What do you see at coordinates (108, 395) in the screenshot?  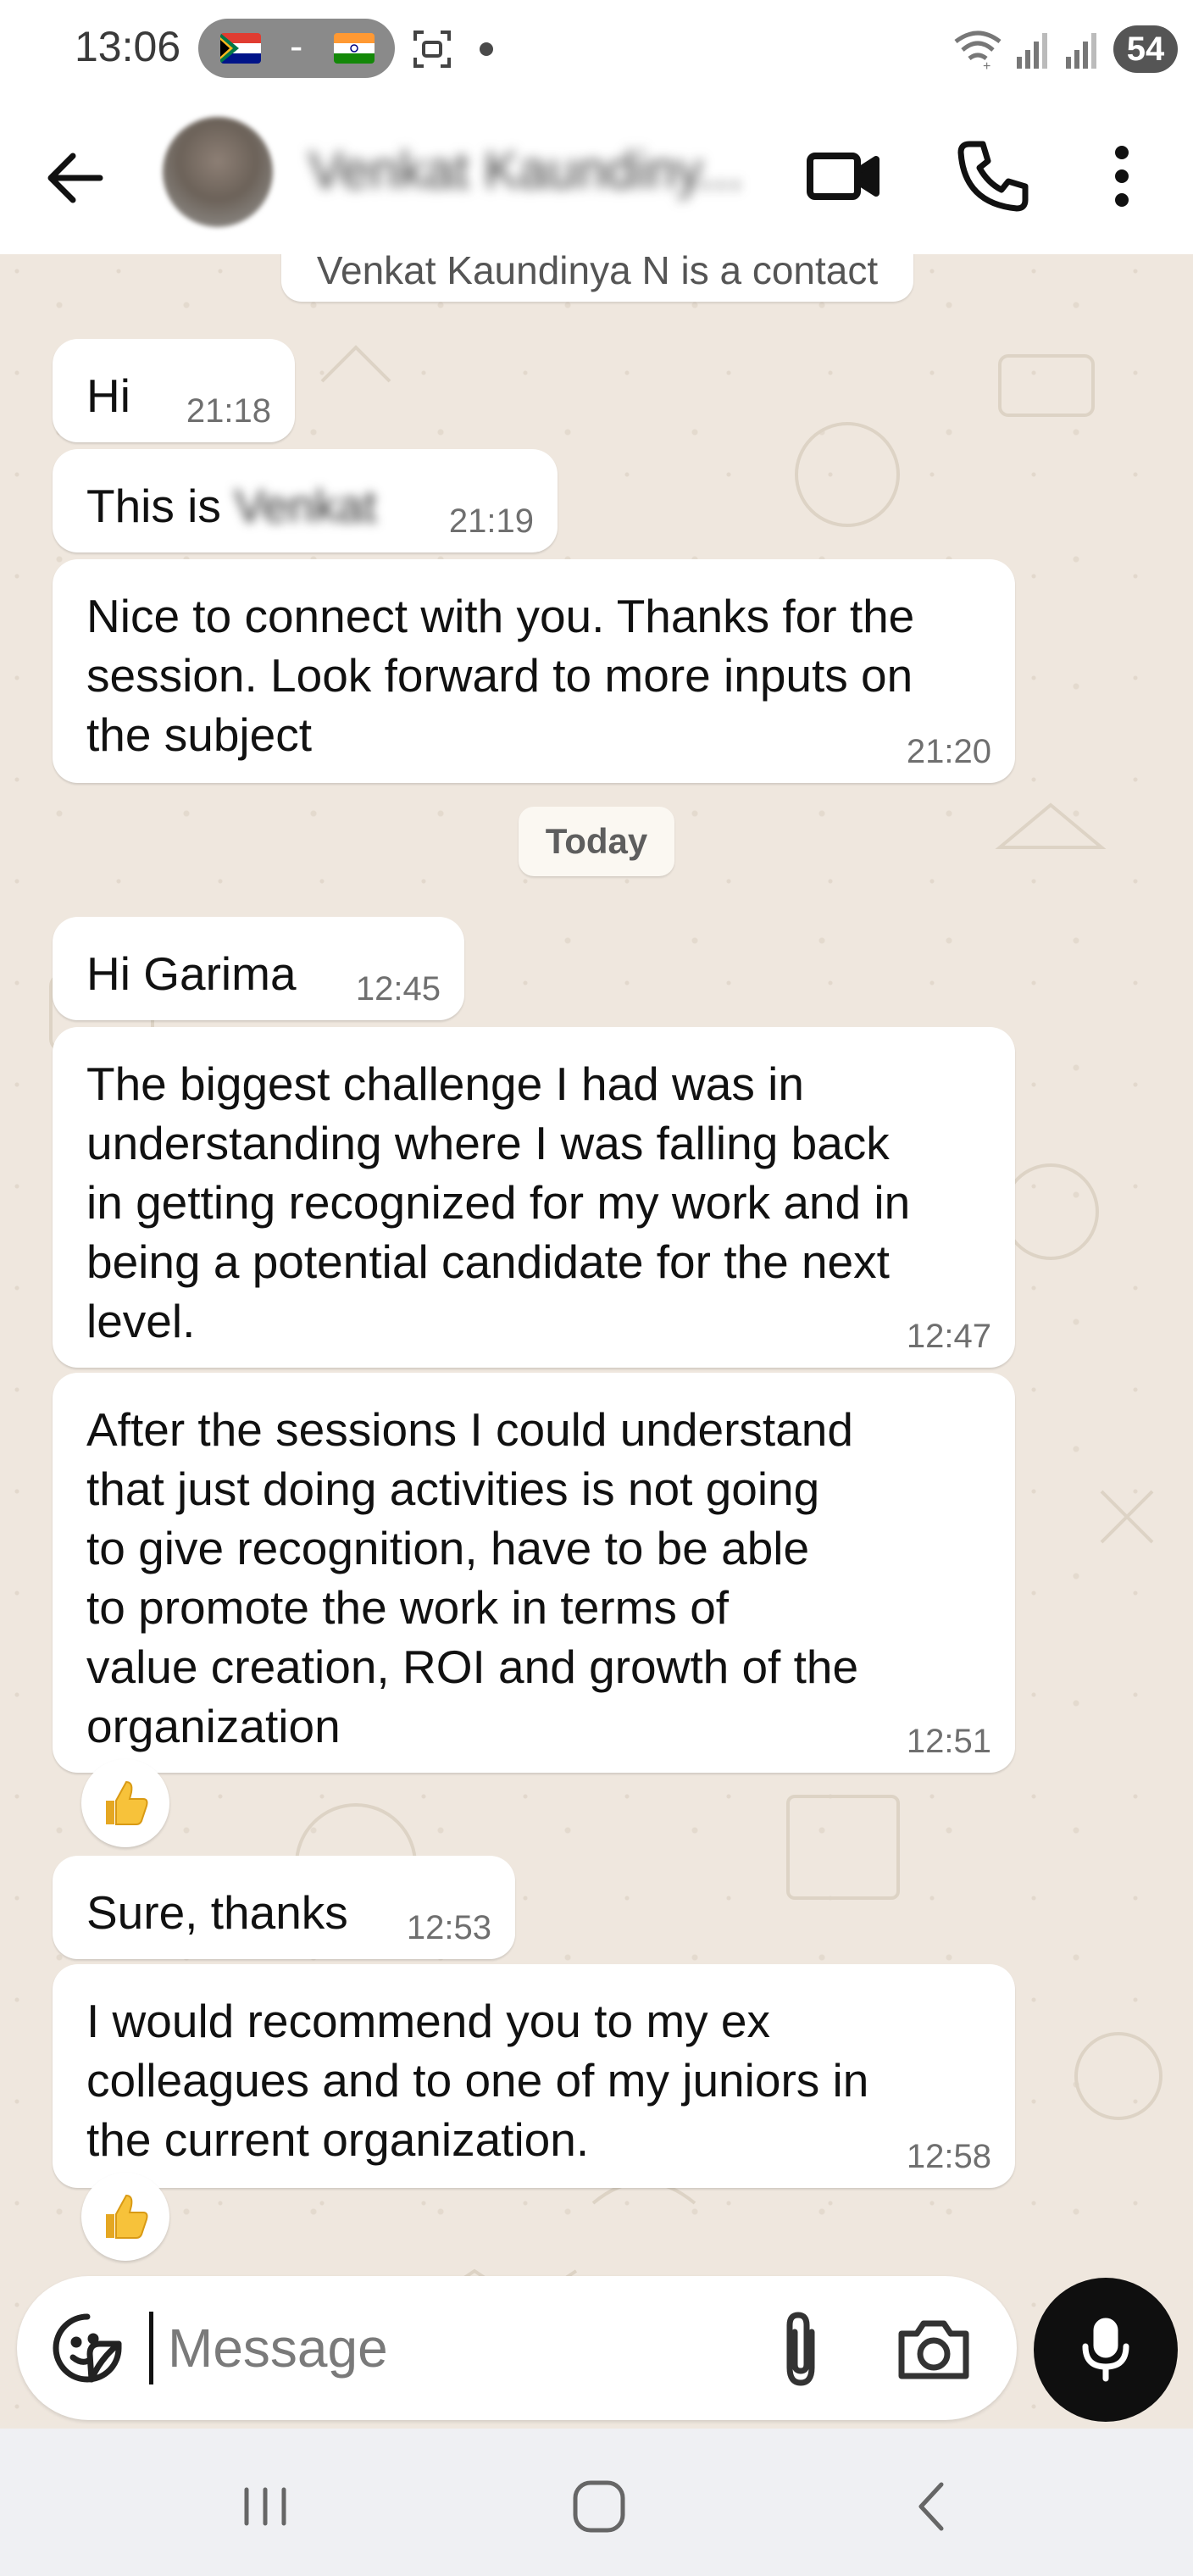 I see `message-text: Hi` at bounding box center [108, 395].